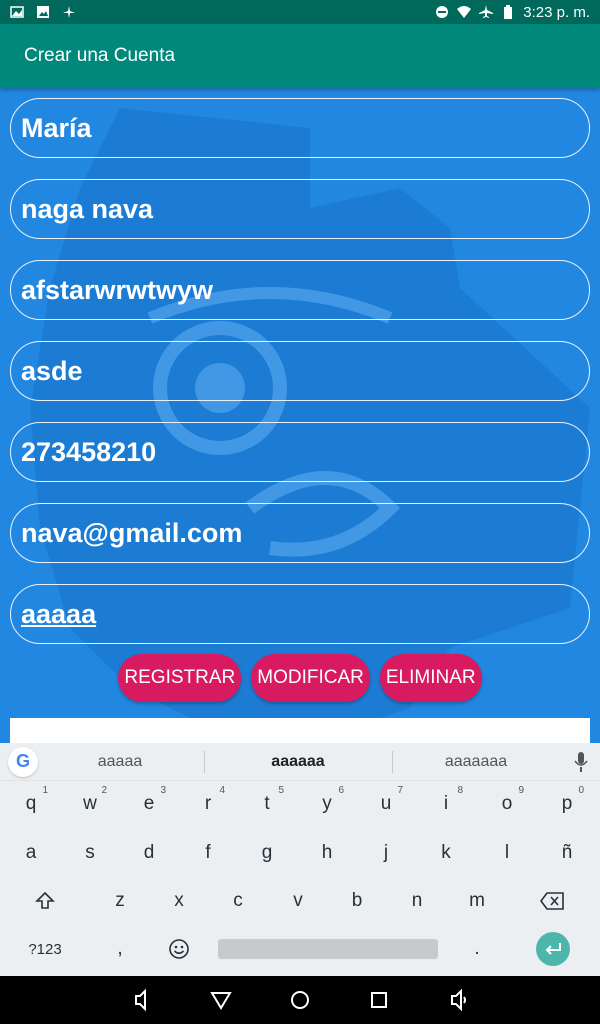 This screenshot has width=600, height=1024. Describe the element at coordinates (567, 853) in the screenshot. I see `key-enye: ñ` at that location.